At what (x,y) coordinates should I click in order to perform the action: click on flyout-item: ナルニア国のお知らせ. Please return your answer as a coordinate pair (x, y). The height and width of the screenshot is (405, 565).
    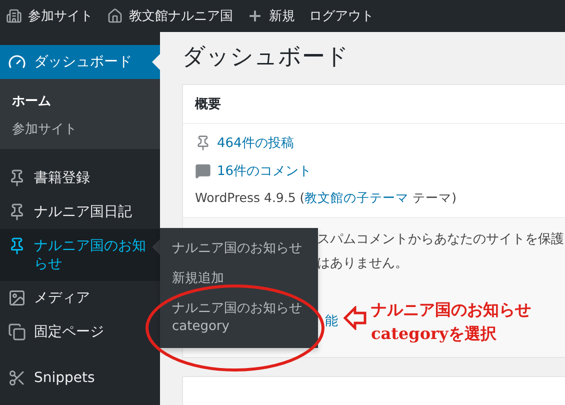
    Looking at the image, I should click on (239, 249).